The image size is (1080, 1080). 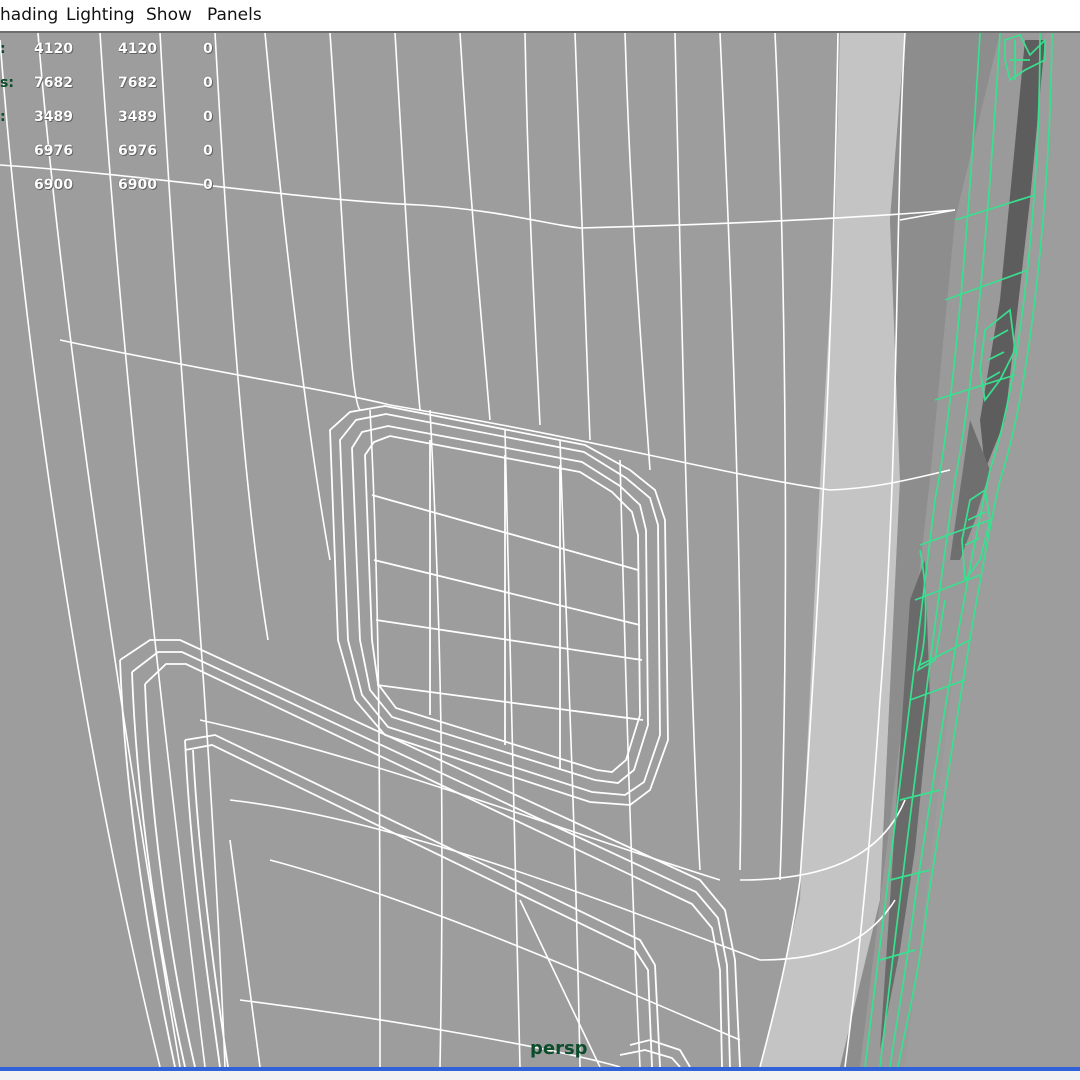 I want to click on panel-menu-bar: hading Lighting Show Panels, so click(x=540, y=16).